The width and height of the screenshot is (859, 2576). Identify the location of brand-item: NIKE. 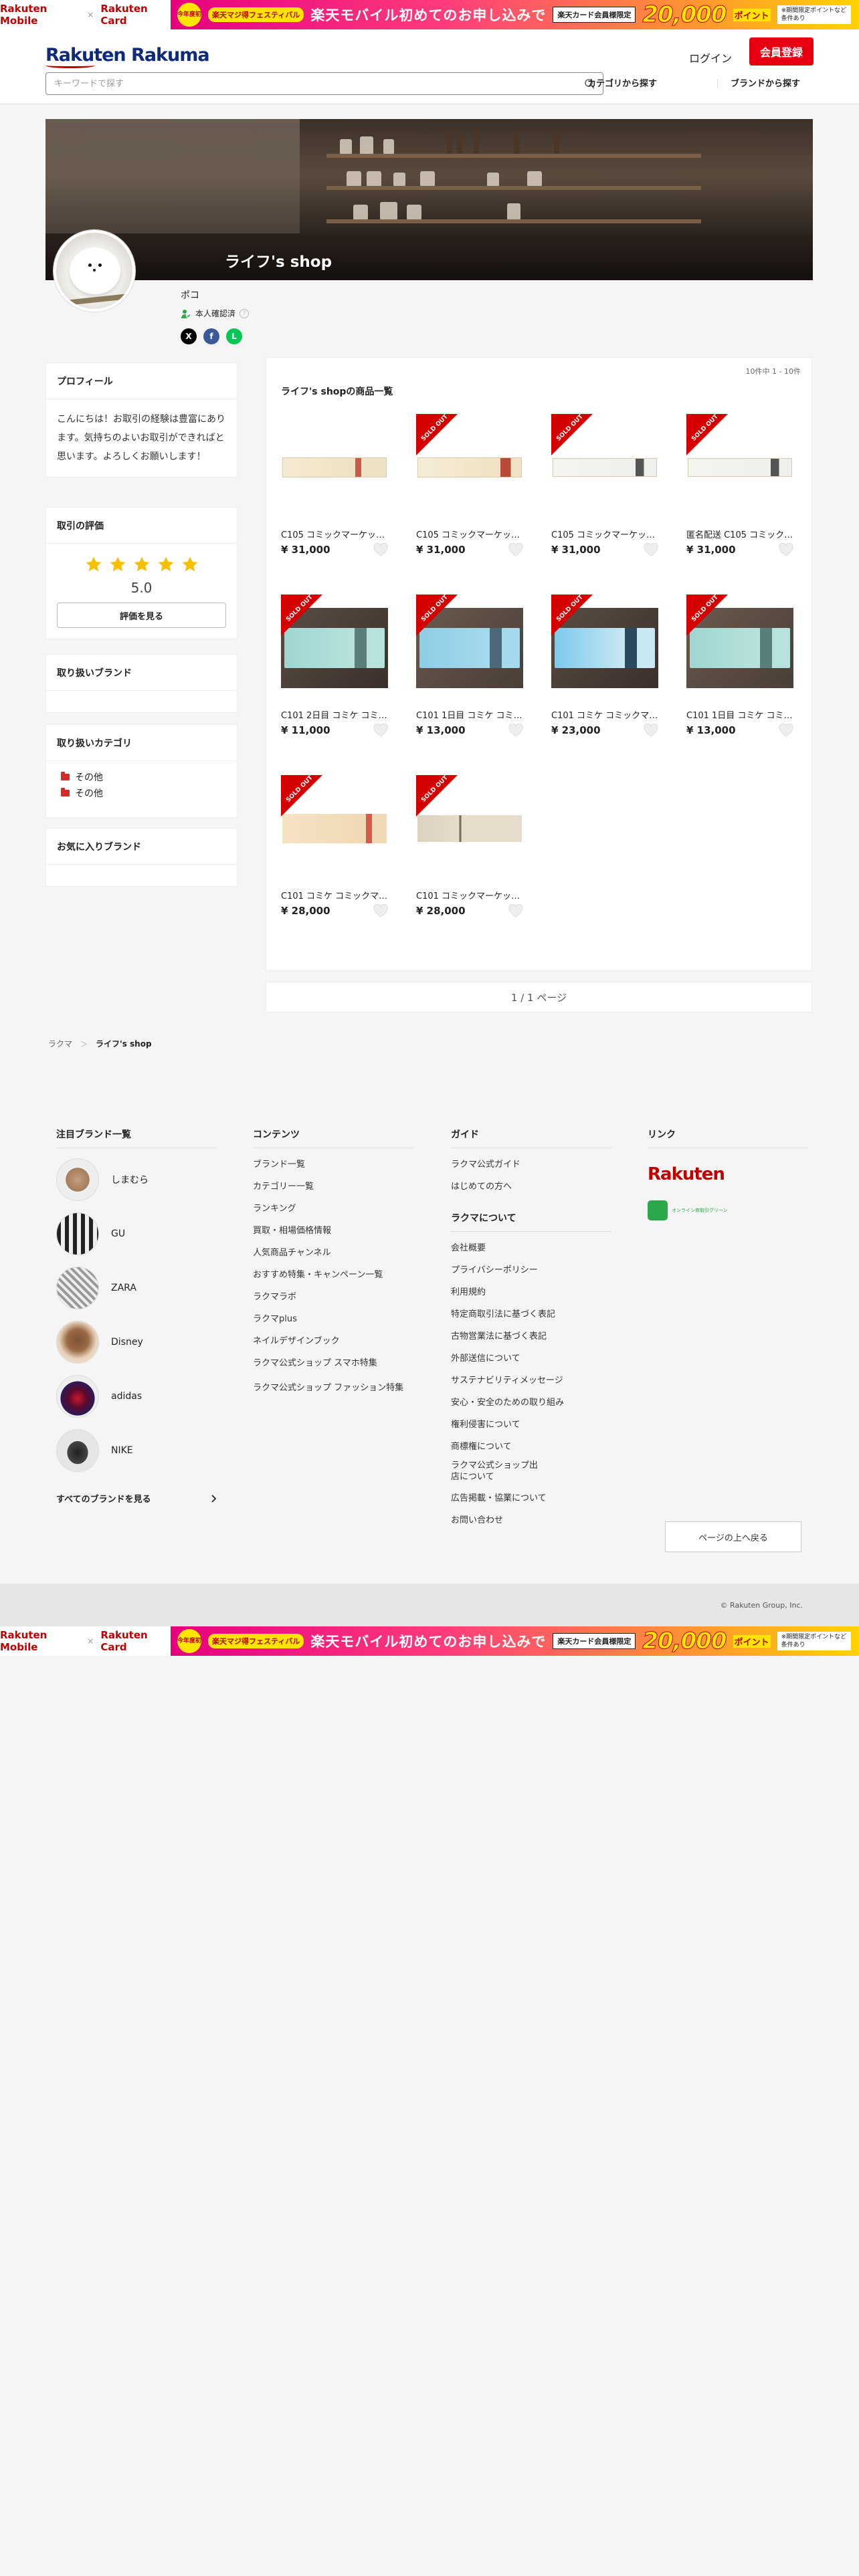
(136, 1450).